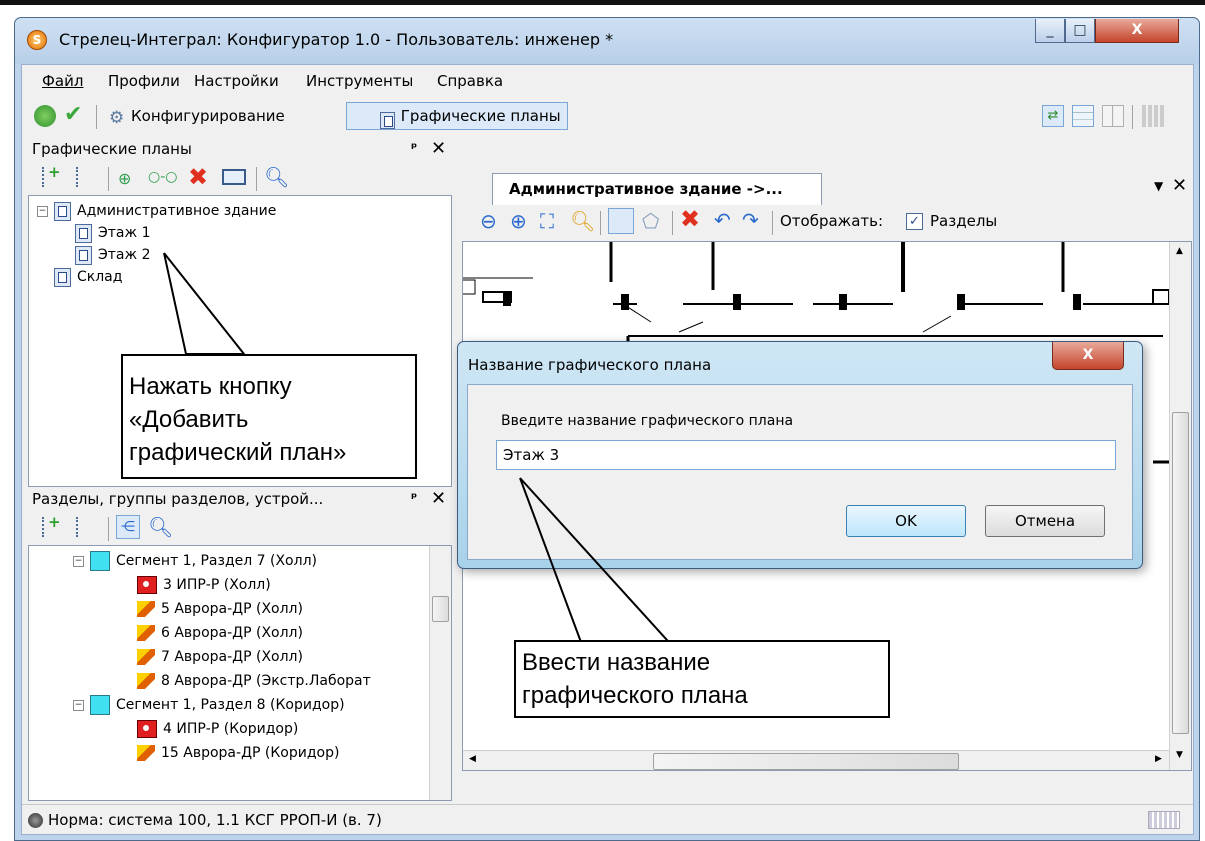 The image size is (1205, 841). Describe the element at coordinates (208, 116) in the screenshot. I see `configure-label: Конфигурирование` at that location.